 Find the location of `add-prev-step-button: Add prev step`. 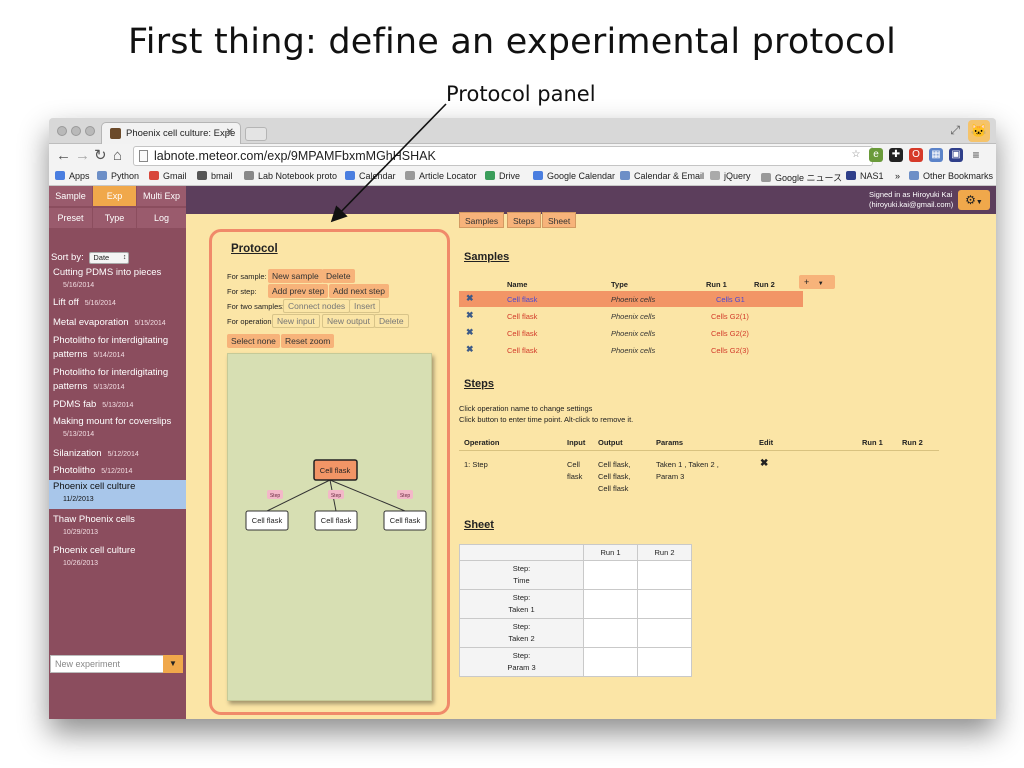

add-prev-step-button: Add prev step is located at coordinates (298, 291).